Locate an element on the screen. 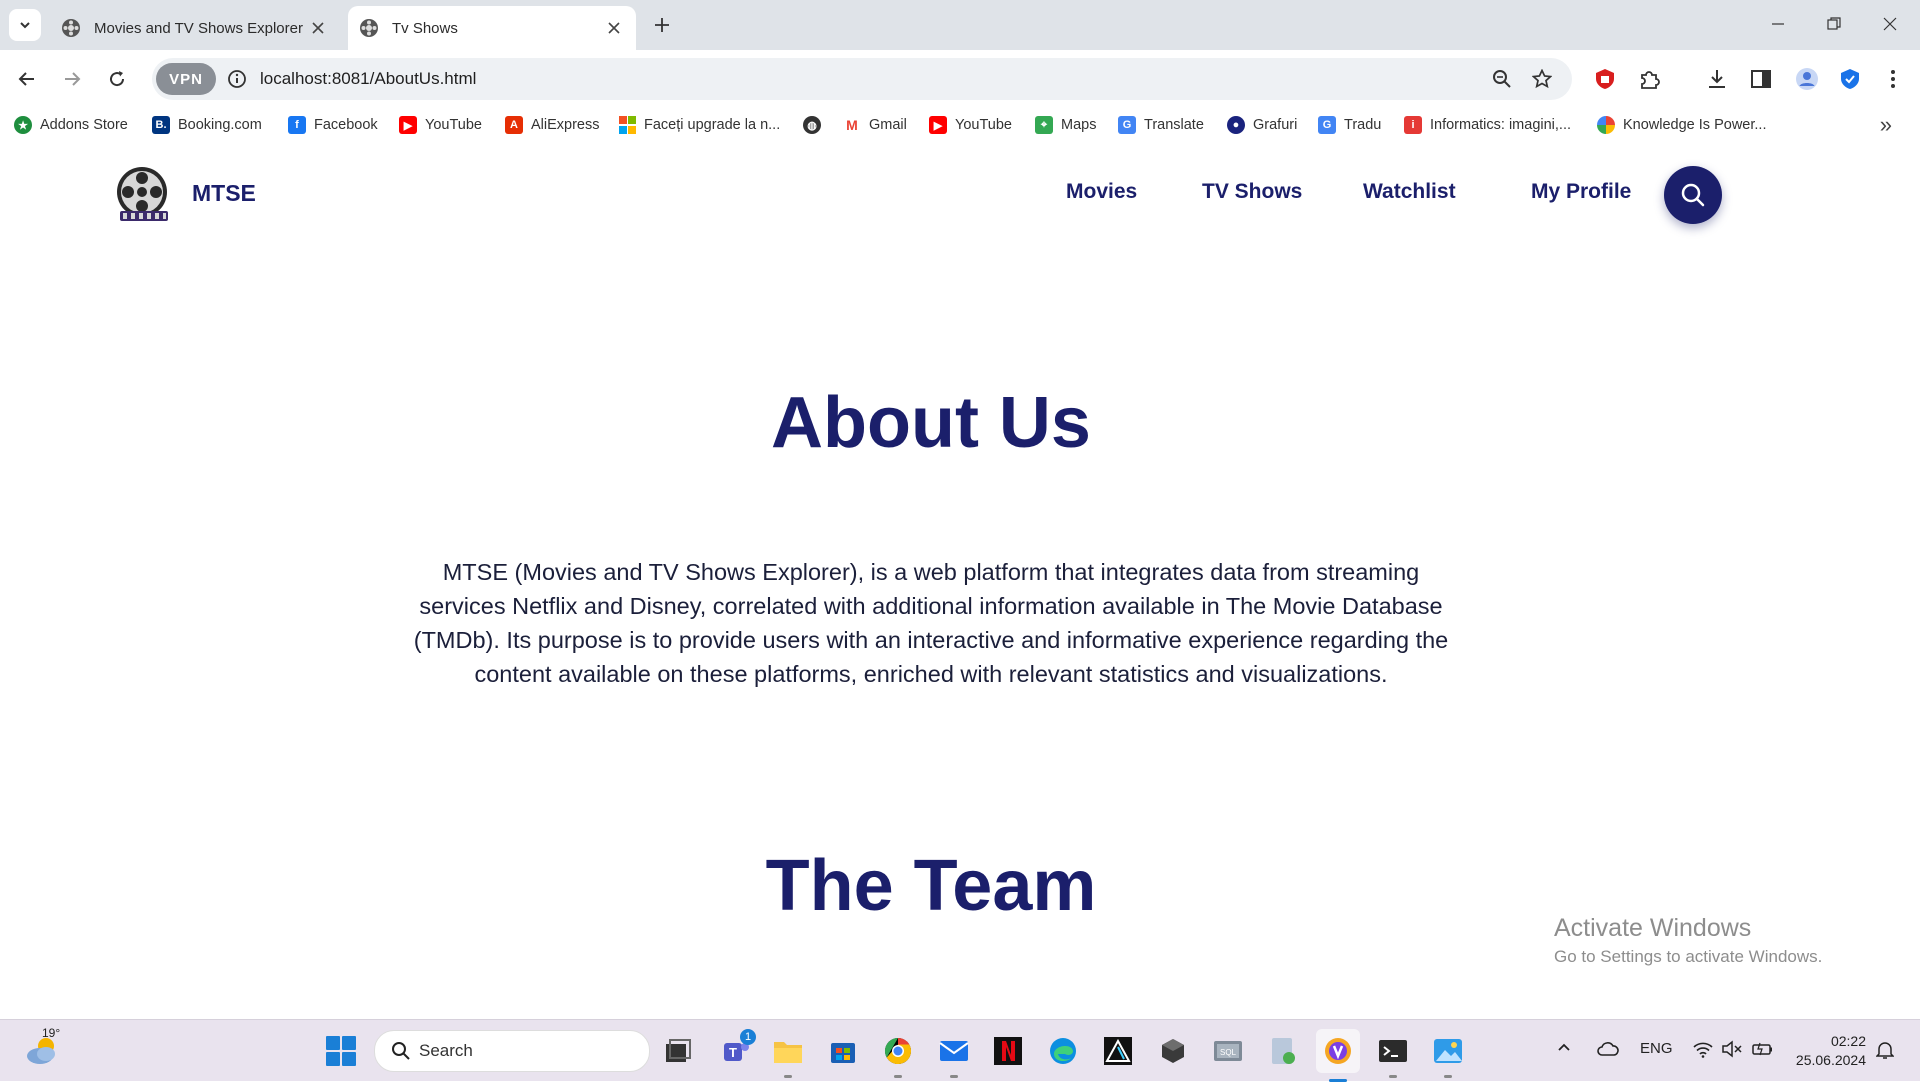 This screenshot has width=1920, height=1082. mail-app is located at coordinates (954, 1055).